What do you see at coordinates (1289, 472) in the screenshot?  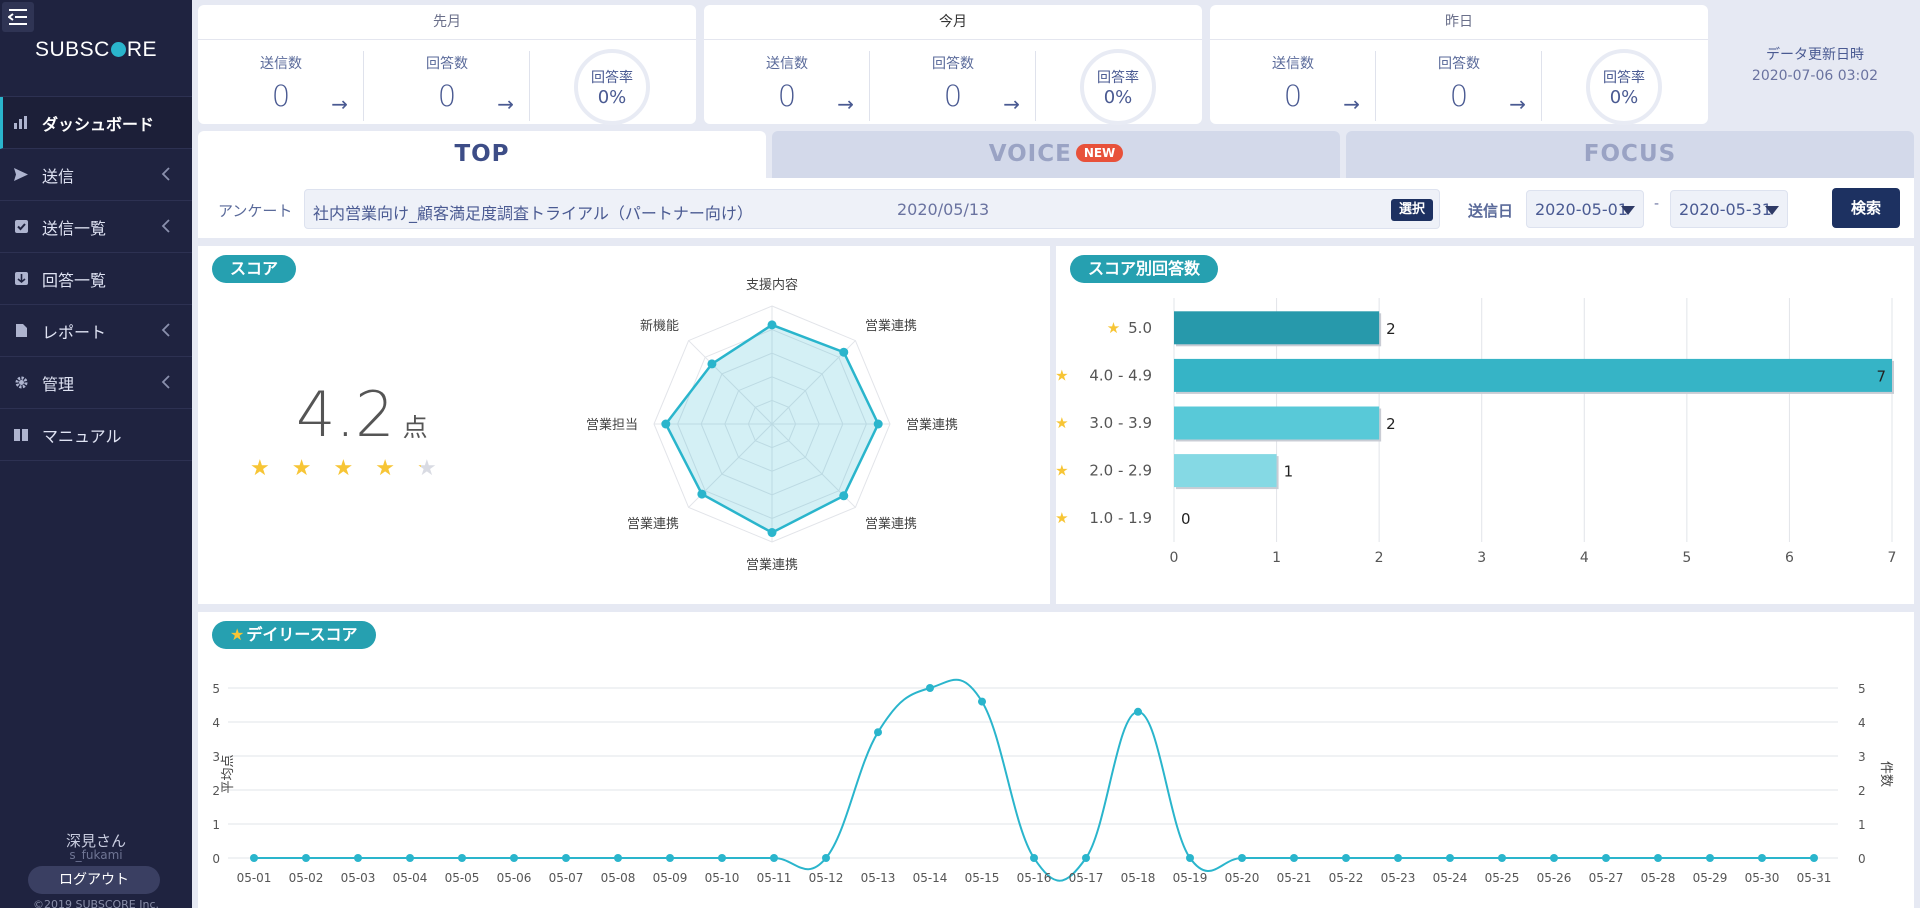 I see `bar-value-label: 1` at bounding box center [1289, 472].